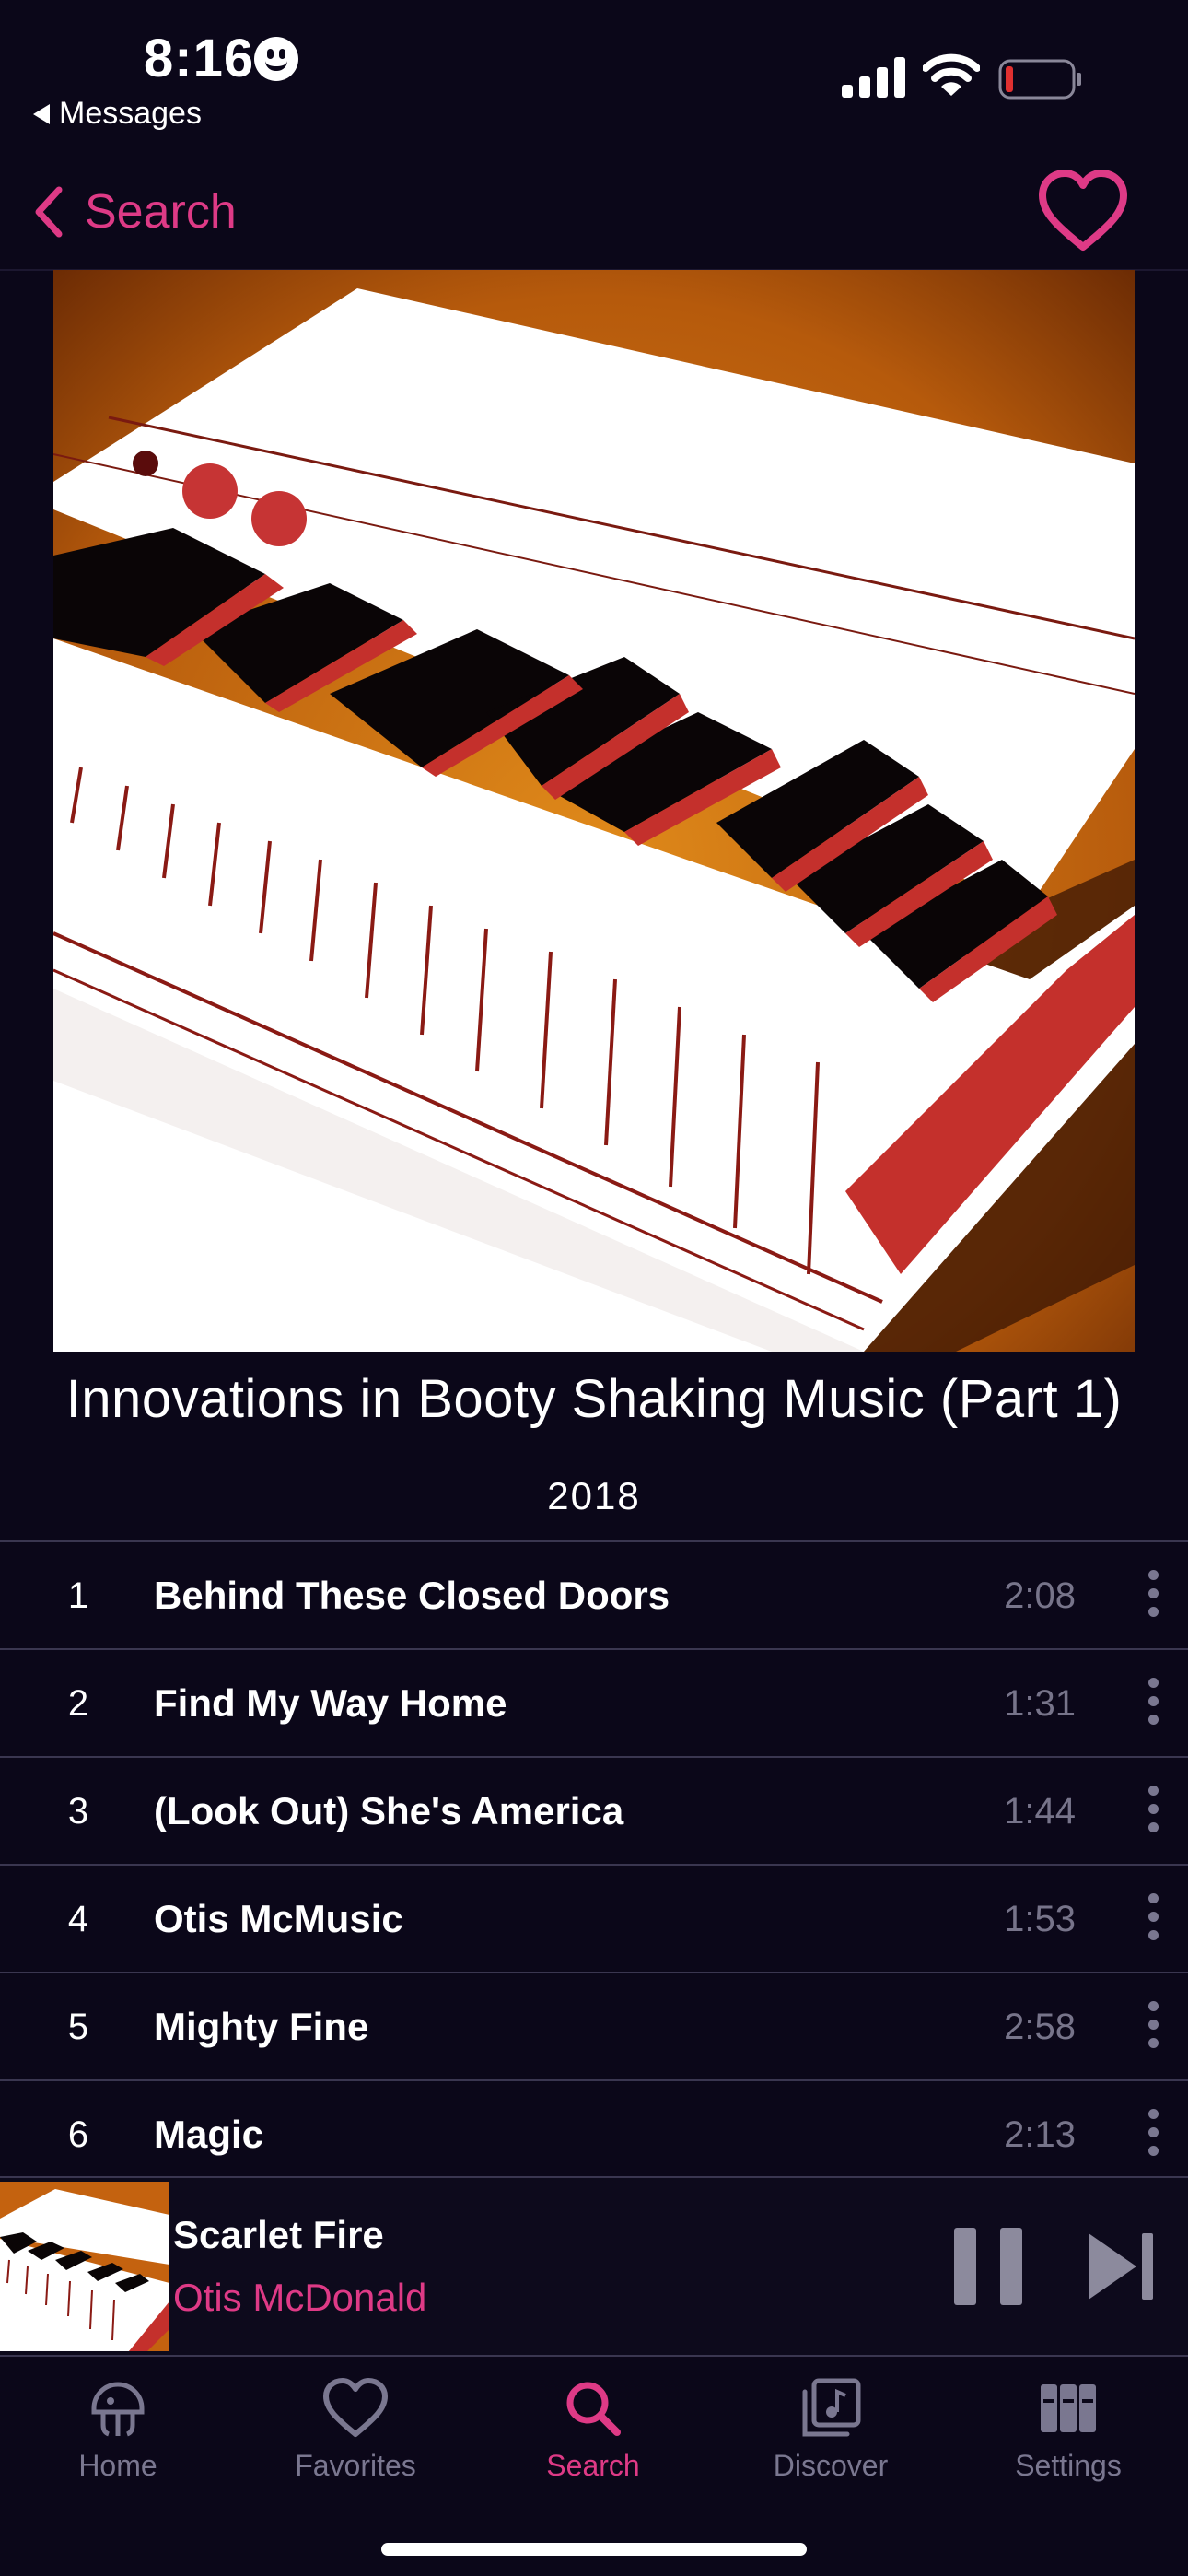 This screenshot has height=2576, width=1188. I want to click on tab-settings-label: Settings, so click(1068, 2465).